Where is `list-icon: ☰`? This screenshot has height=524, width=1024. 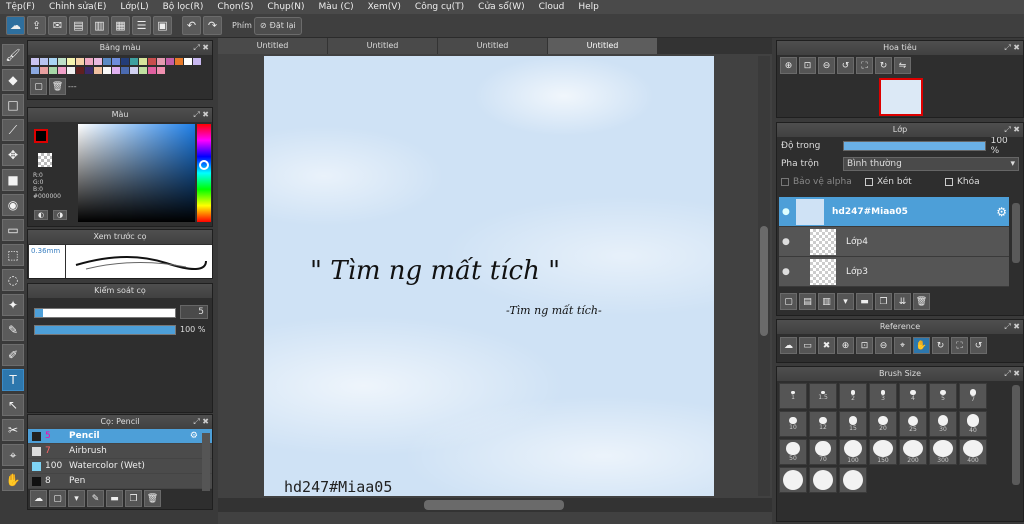 list-icon: ☰ is located at coordinates (141, 25).